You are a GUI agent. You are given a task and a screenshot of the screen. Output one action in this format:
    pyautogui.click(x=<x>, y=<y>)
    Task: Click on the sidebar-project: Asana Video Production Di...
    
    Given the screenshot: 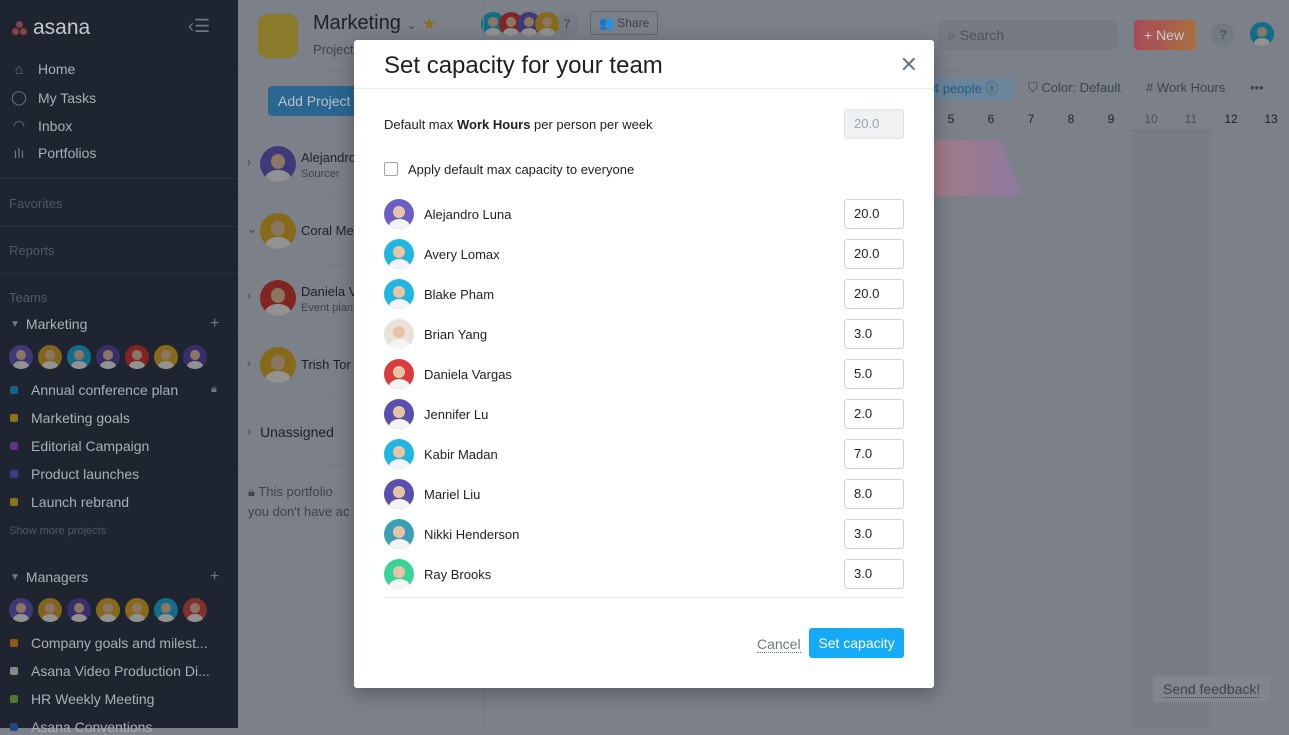 What is the action you would take?
    pyautogui.click(x=110, y=671)
    